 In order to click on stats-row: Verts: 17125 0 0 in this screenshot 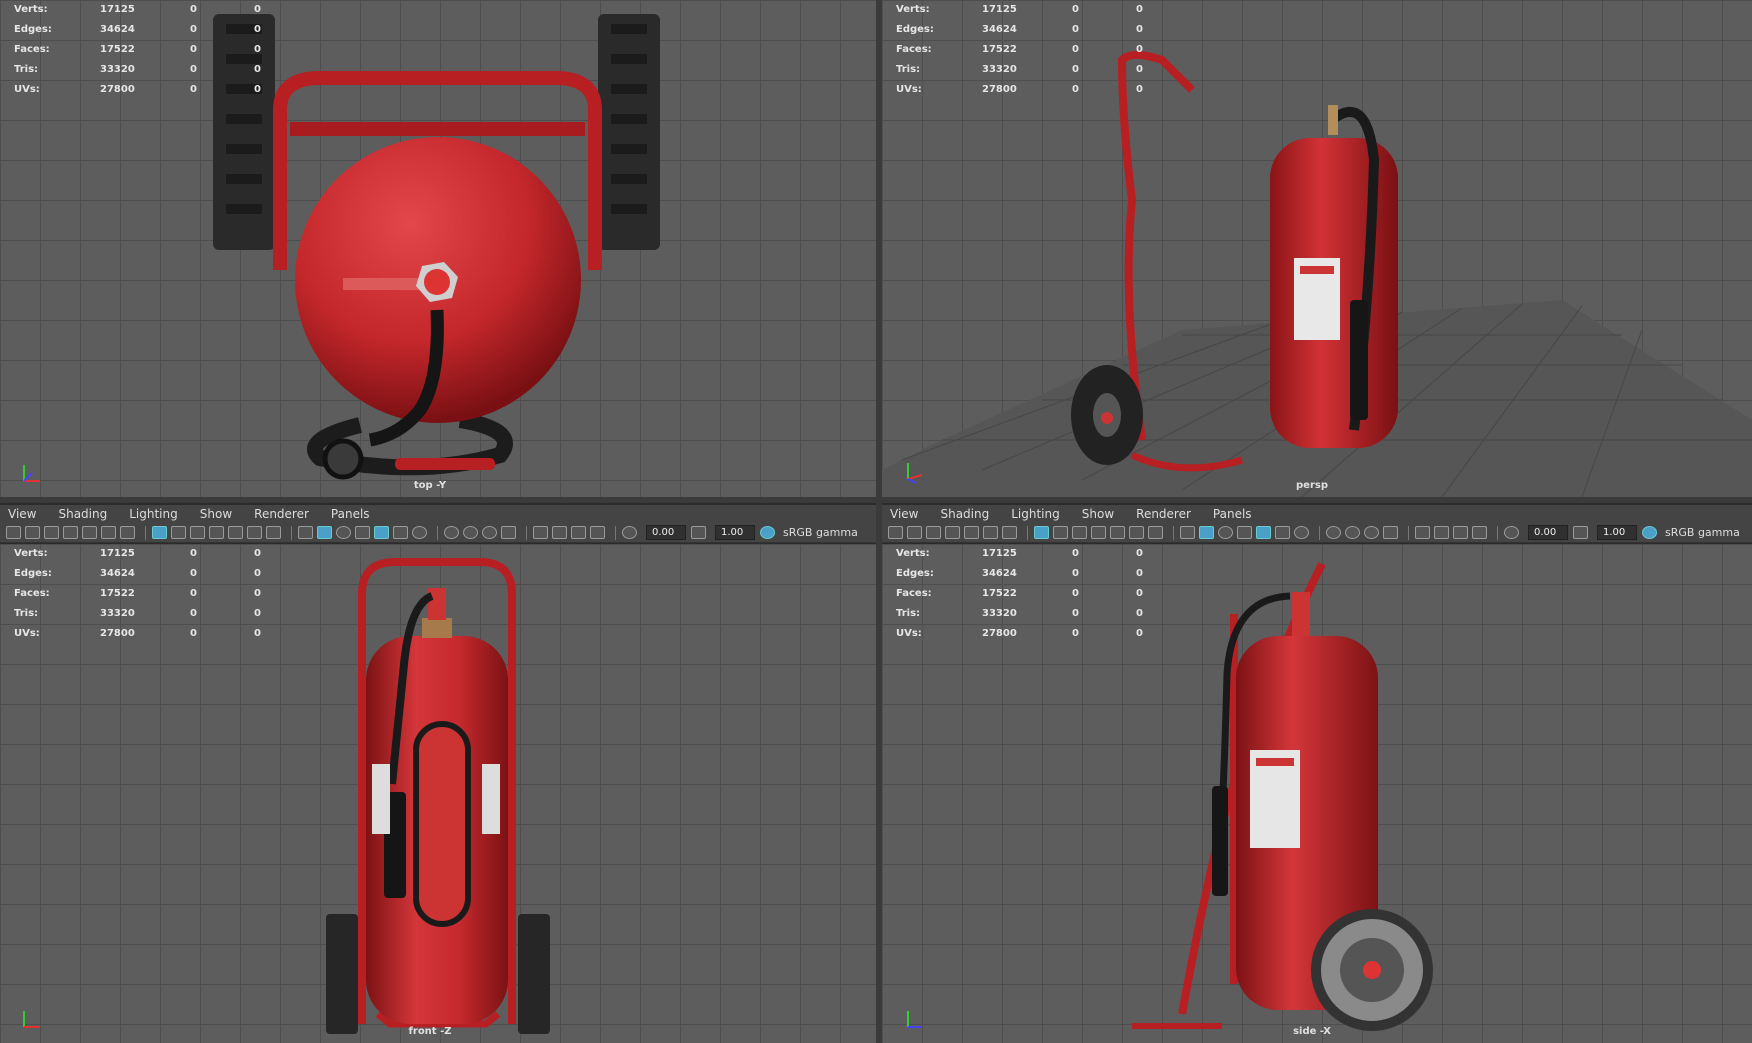, I will do `click(137, 553)`.